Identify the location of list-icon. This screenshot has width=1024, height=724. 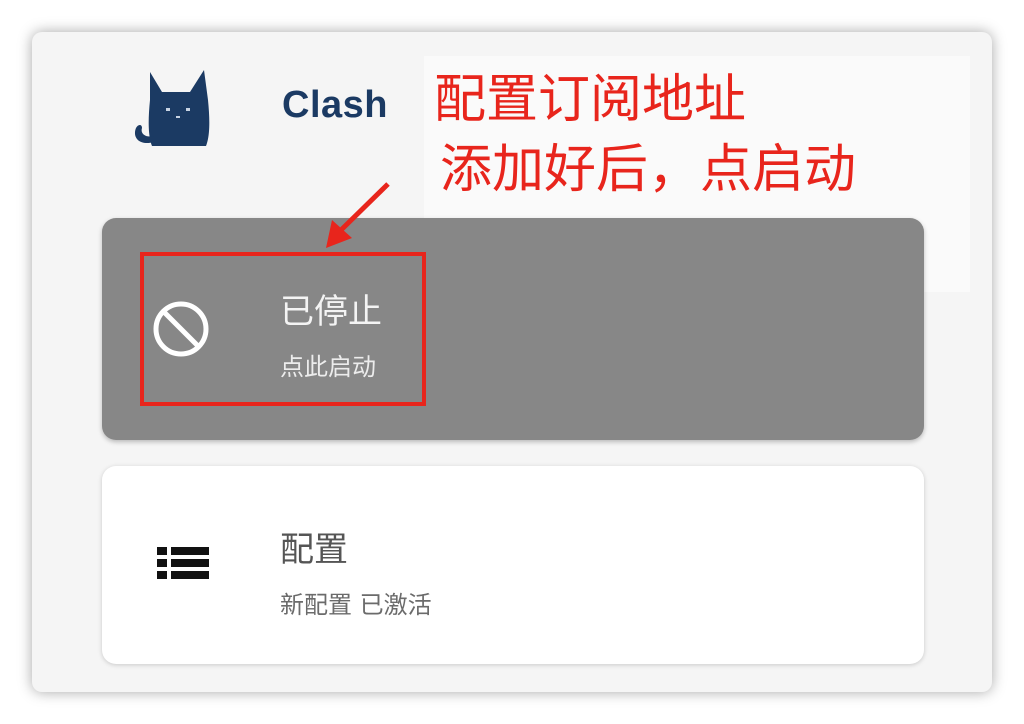
(183, 563).